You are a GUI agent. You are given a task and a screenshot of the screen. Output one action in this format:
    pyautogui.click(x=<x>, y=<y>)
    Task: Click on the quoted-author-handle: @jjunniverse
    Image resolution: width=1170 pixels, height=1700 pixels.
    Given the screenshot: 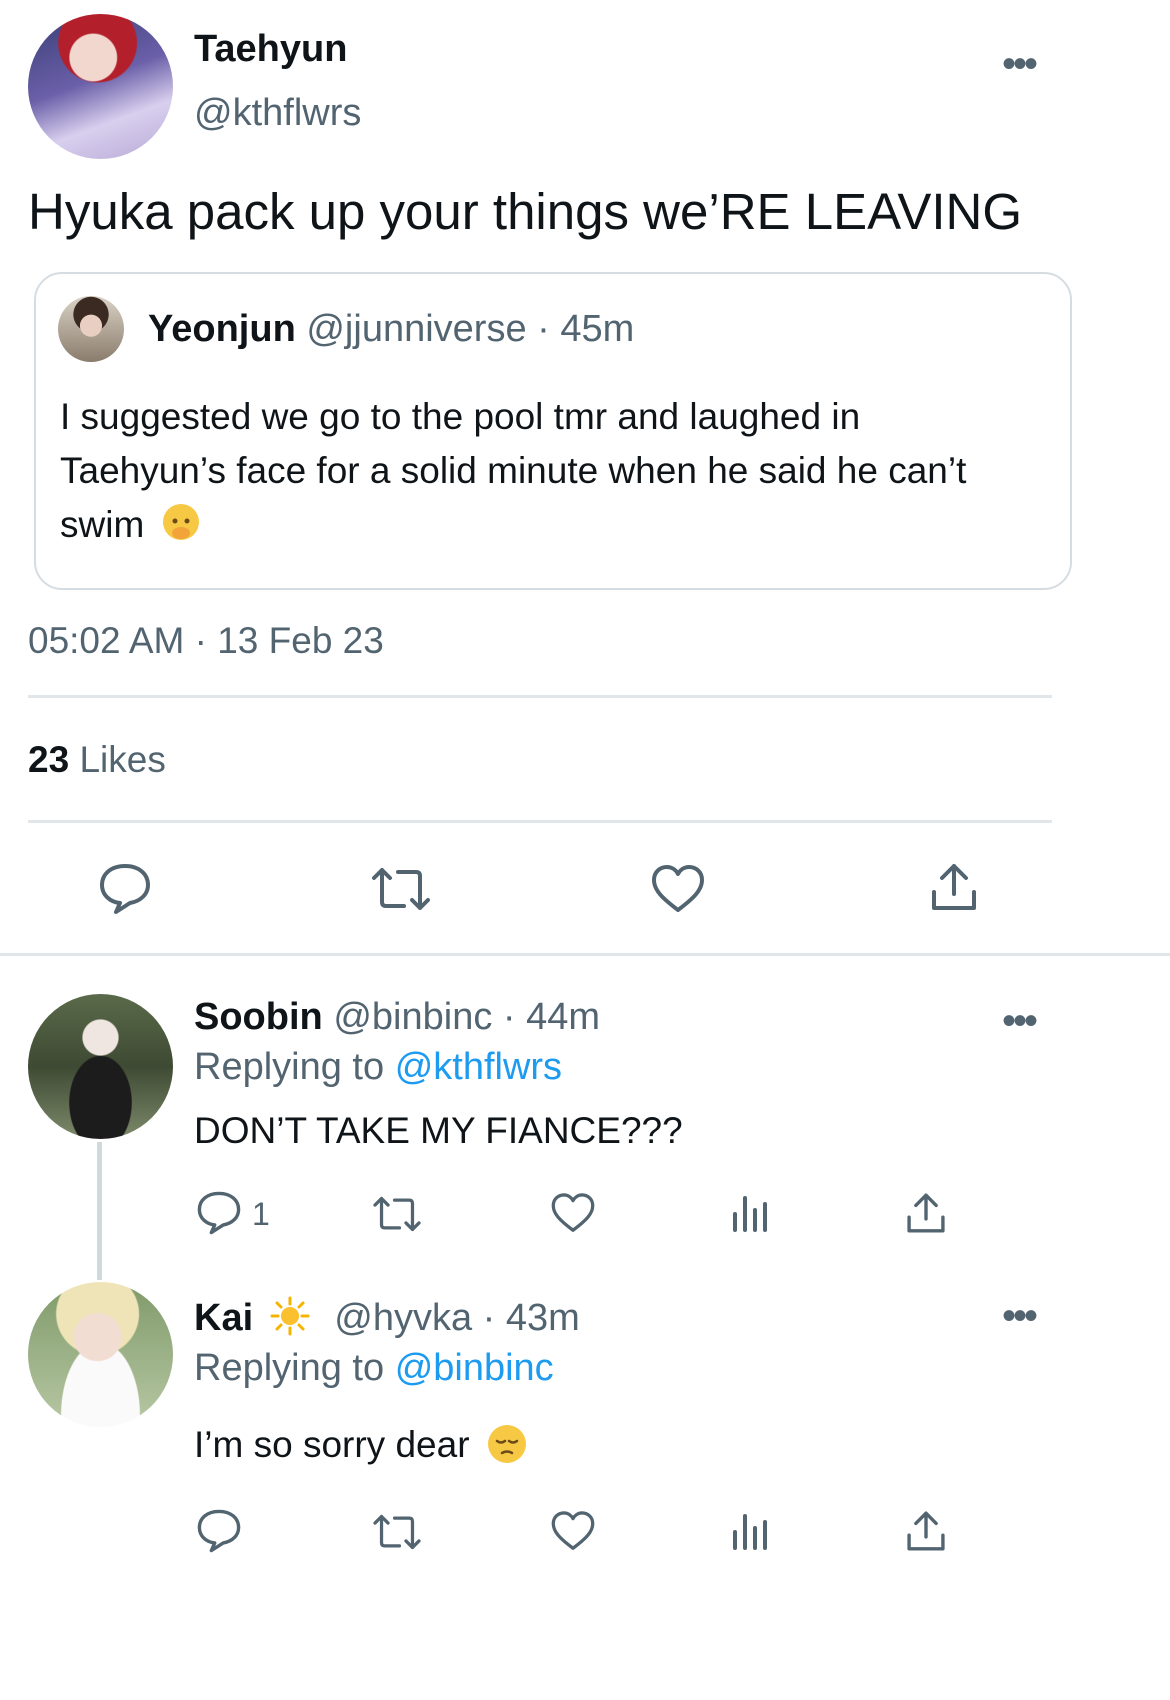 What is the action you would take?
    pyautogui.click(x=416, y=329)
    